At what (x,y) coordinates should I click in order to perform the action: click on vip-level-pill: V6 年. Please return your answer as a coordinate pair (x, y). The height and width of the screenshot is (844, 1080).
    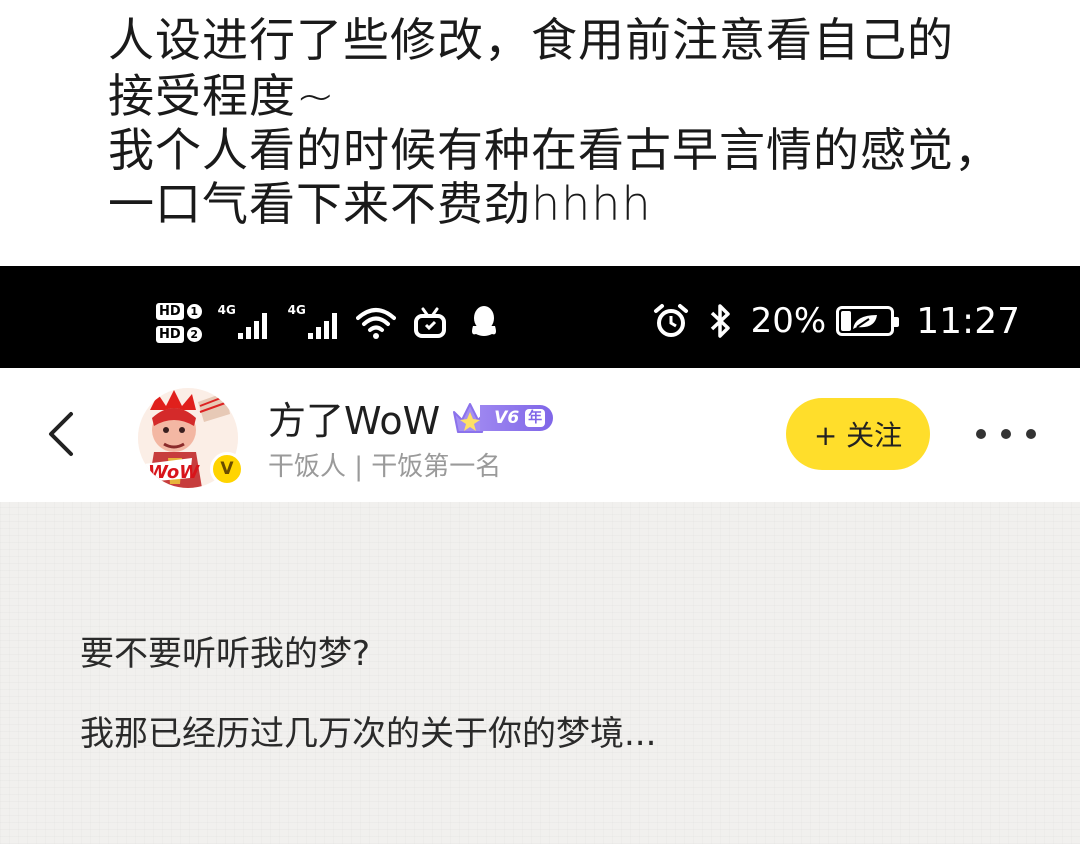
    Looking at the image, I should click on (517, 417).